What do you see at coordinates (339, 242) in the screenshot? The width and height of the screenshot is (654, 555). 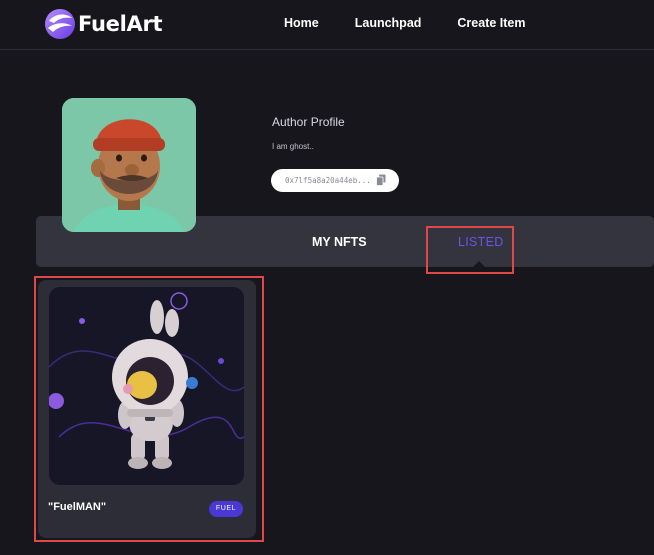 I see `tab-my-nfts: MY NFTS` at bounding box center [339, 242].